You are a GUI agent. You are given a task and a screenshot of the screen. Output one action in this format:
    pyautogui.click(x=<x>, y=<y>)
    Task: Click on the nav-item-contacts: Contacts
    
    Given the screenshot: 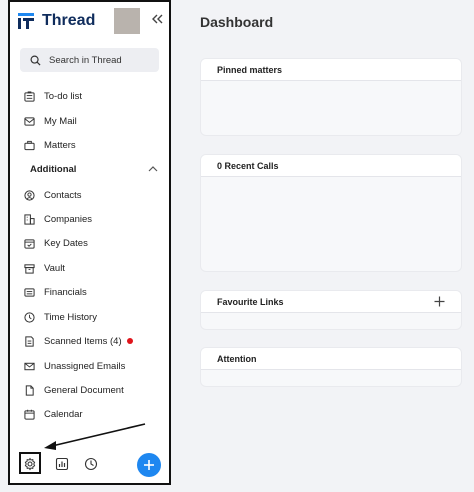 What is the action you would take?
    pyautogui.click(x=53, y=195)
    